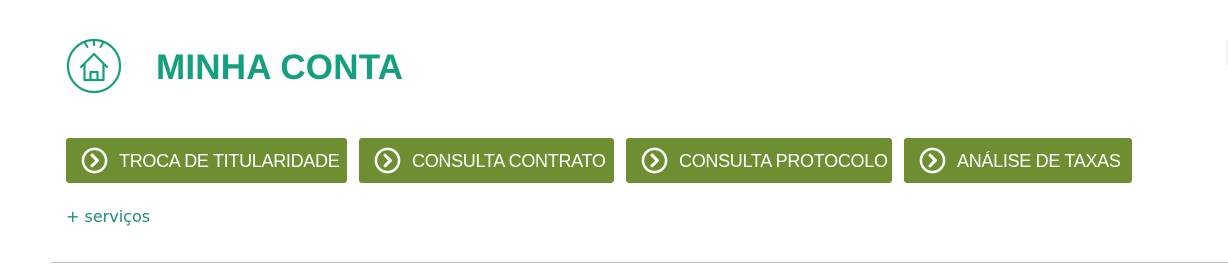 The width and height of the screenshot is (1228, 267). What do you see at coordinates (94, 66) in the screenshot?
I see `house-icon` at bounding box center [94, 66].